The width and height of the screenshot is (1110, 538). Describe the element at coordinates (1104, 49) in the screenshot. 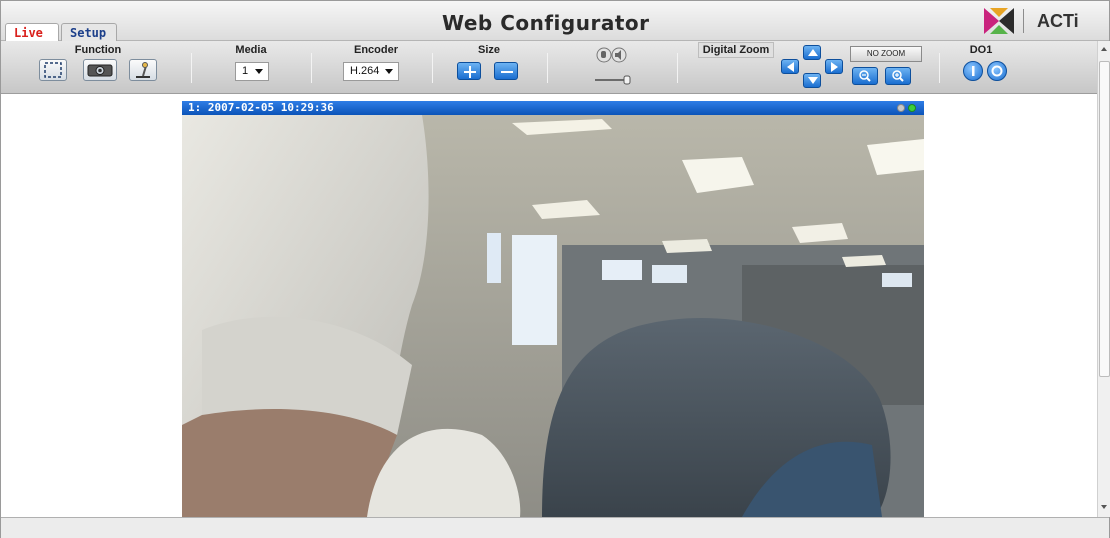

I see `scroll-up-icon` at that location.